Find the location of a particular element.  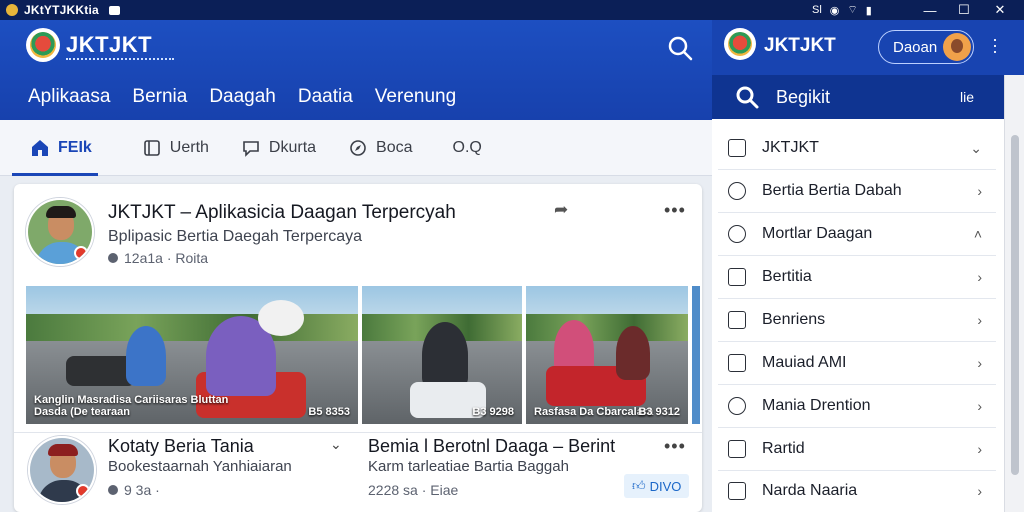

thumbs-up-icon: 👍︎ is located at coordinates (639, 485).